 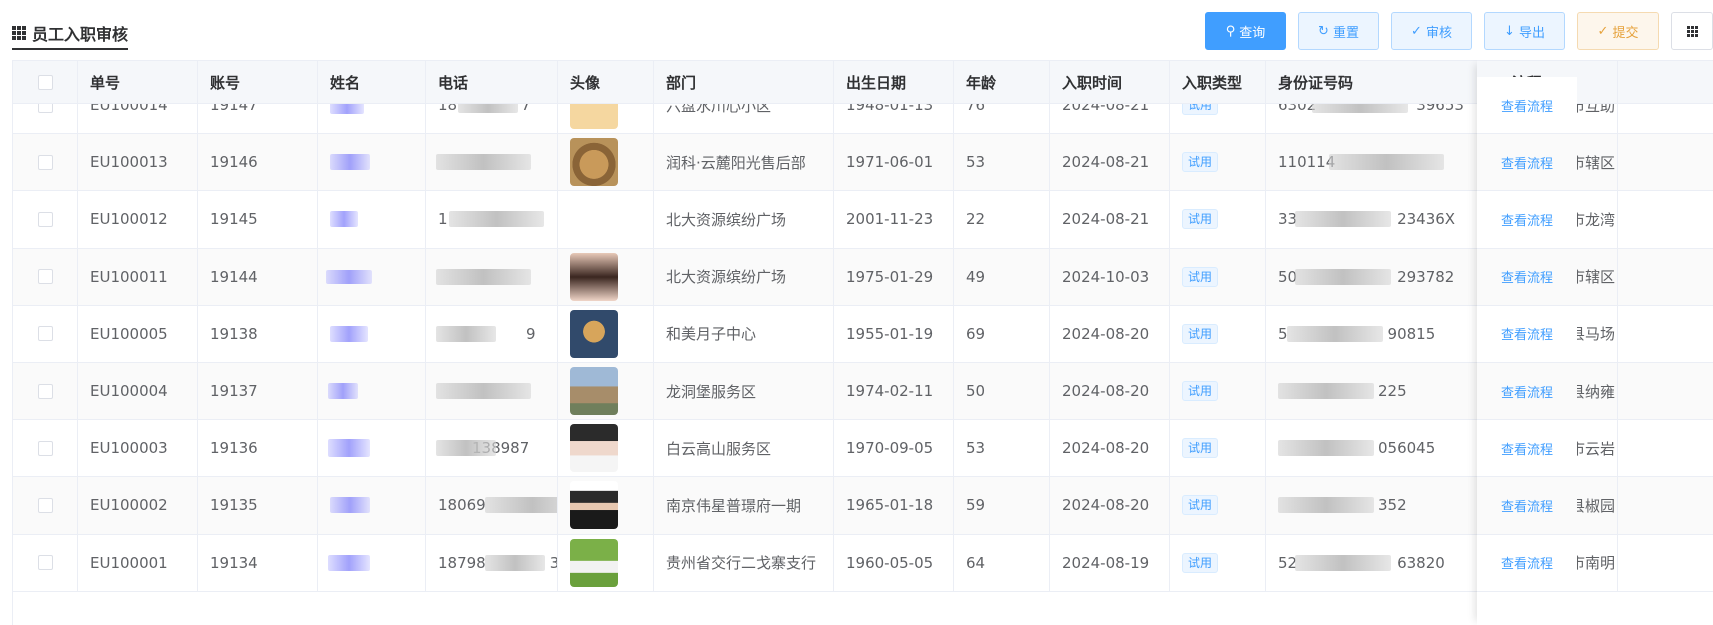 I want to click on cell-birth-date: 1960-05-05, so click(x=894, y=562).